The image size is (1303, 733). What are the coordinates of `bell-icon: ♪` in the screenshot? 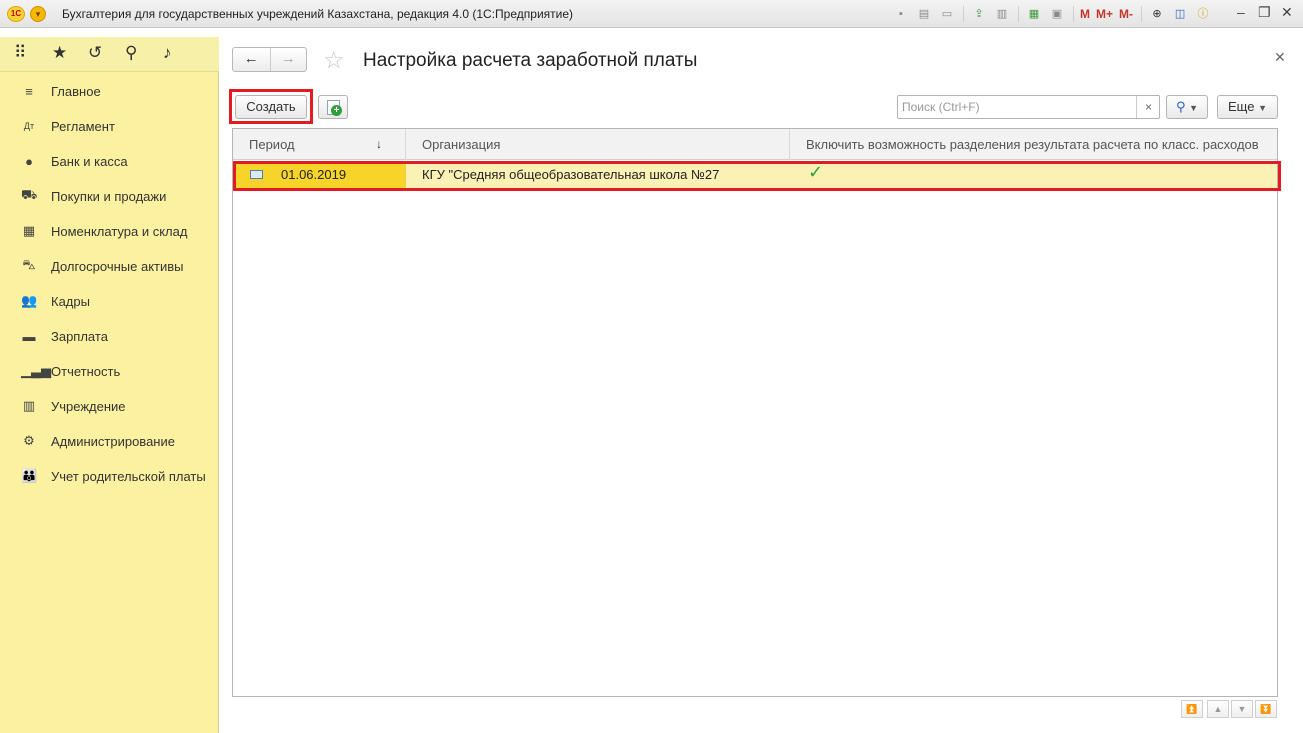 It's located at (167, 53).